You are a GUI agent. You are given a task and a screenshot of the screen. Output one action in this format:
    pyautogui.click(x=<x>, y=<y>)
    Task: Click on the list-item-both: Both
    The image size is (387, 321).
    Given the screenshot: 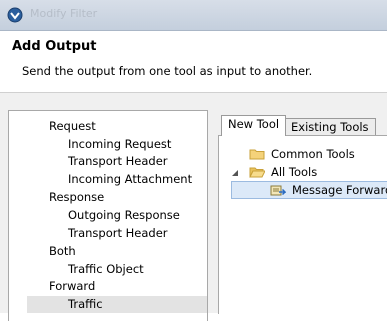 What is the action you would take?
    pyautogui.click(x=62, y=251)
    